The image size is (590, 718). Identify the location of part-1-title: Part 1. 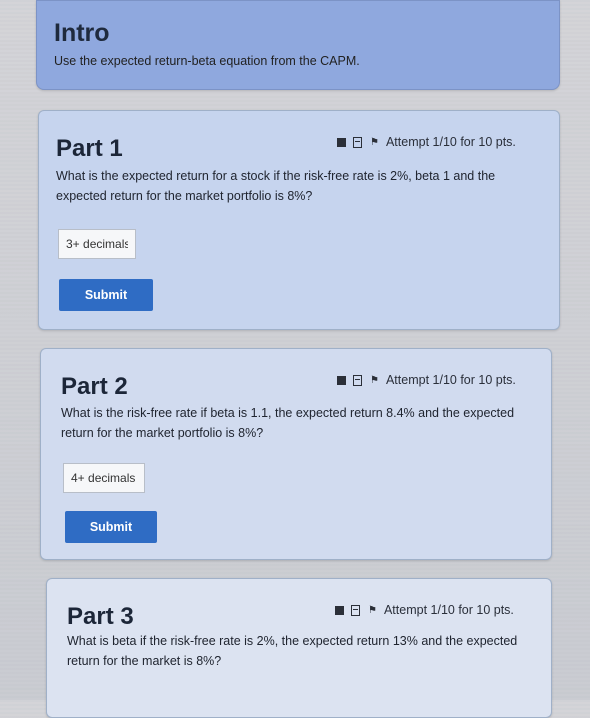
(89, 148).